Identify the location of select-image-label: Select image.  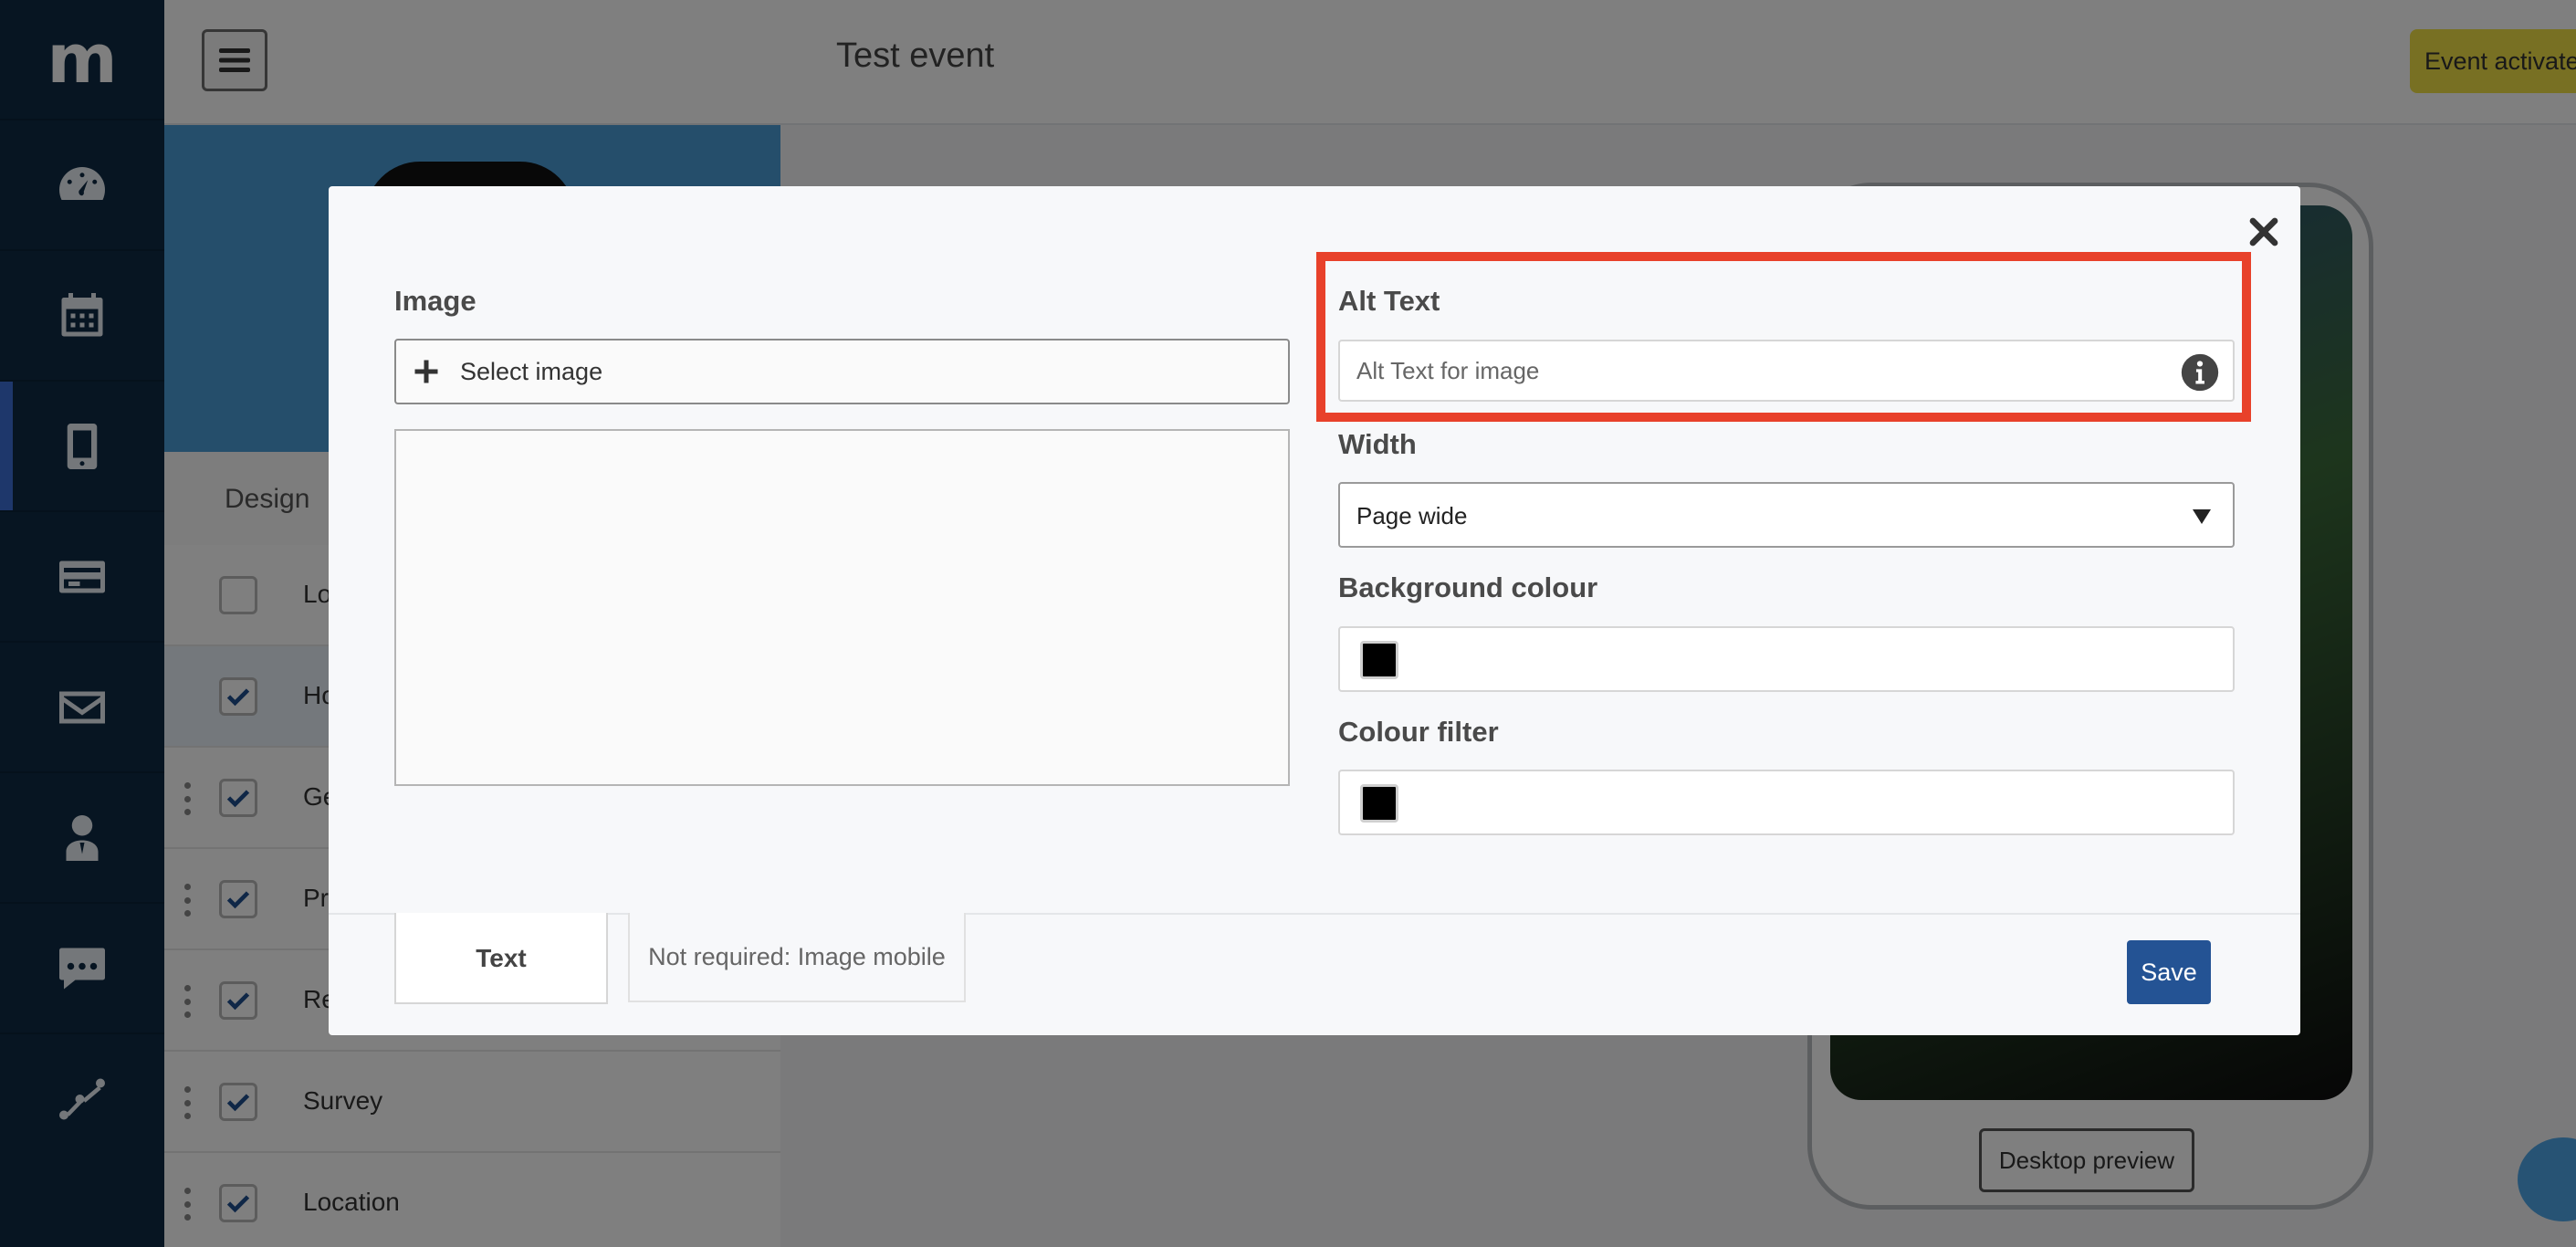
(531, 371).